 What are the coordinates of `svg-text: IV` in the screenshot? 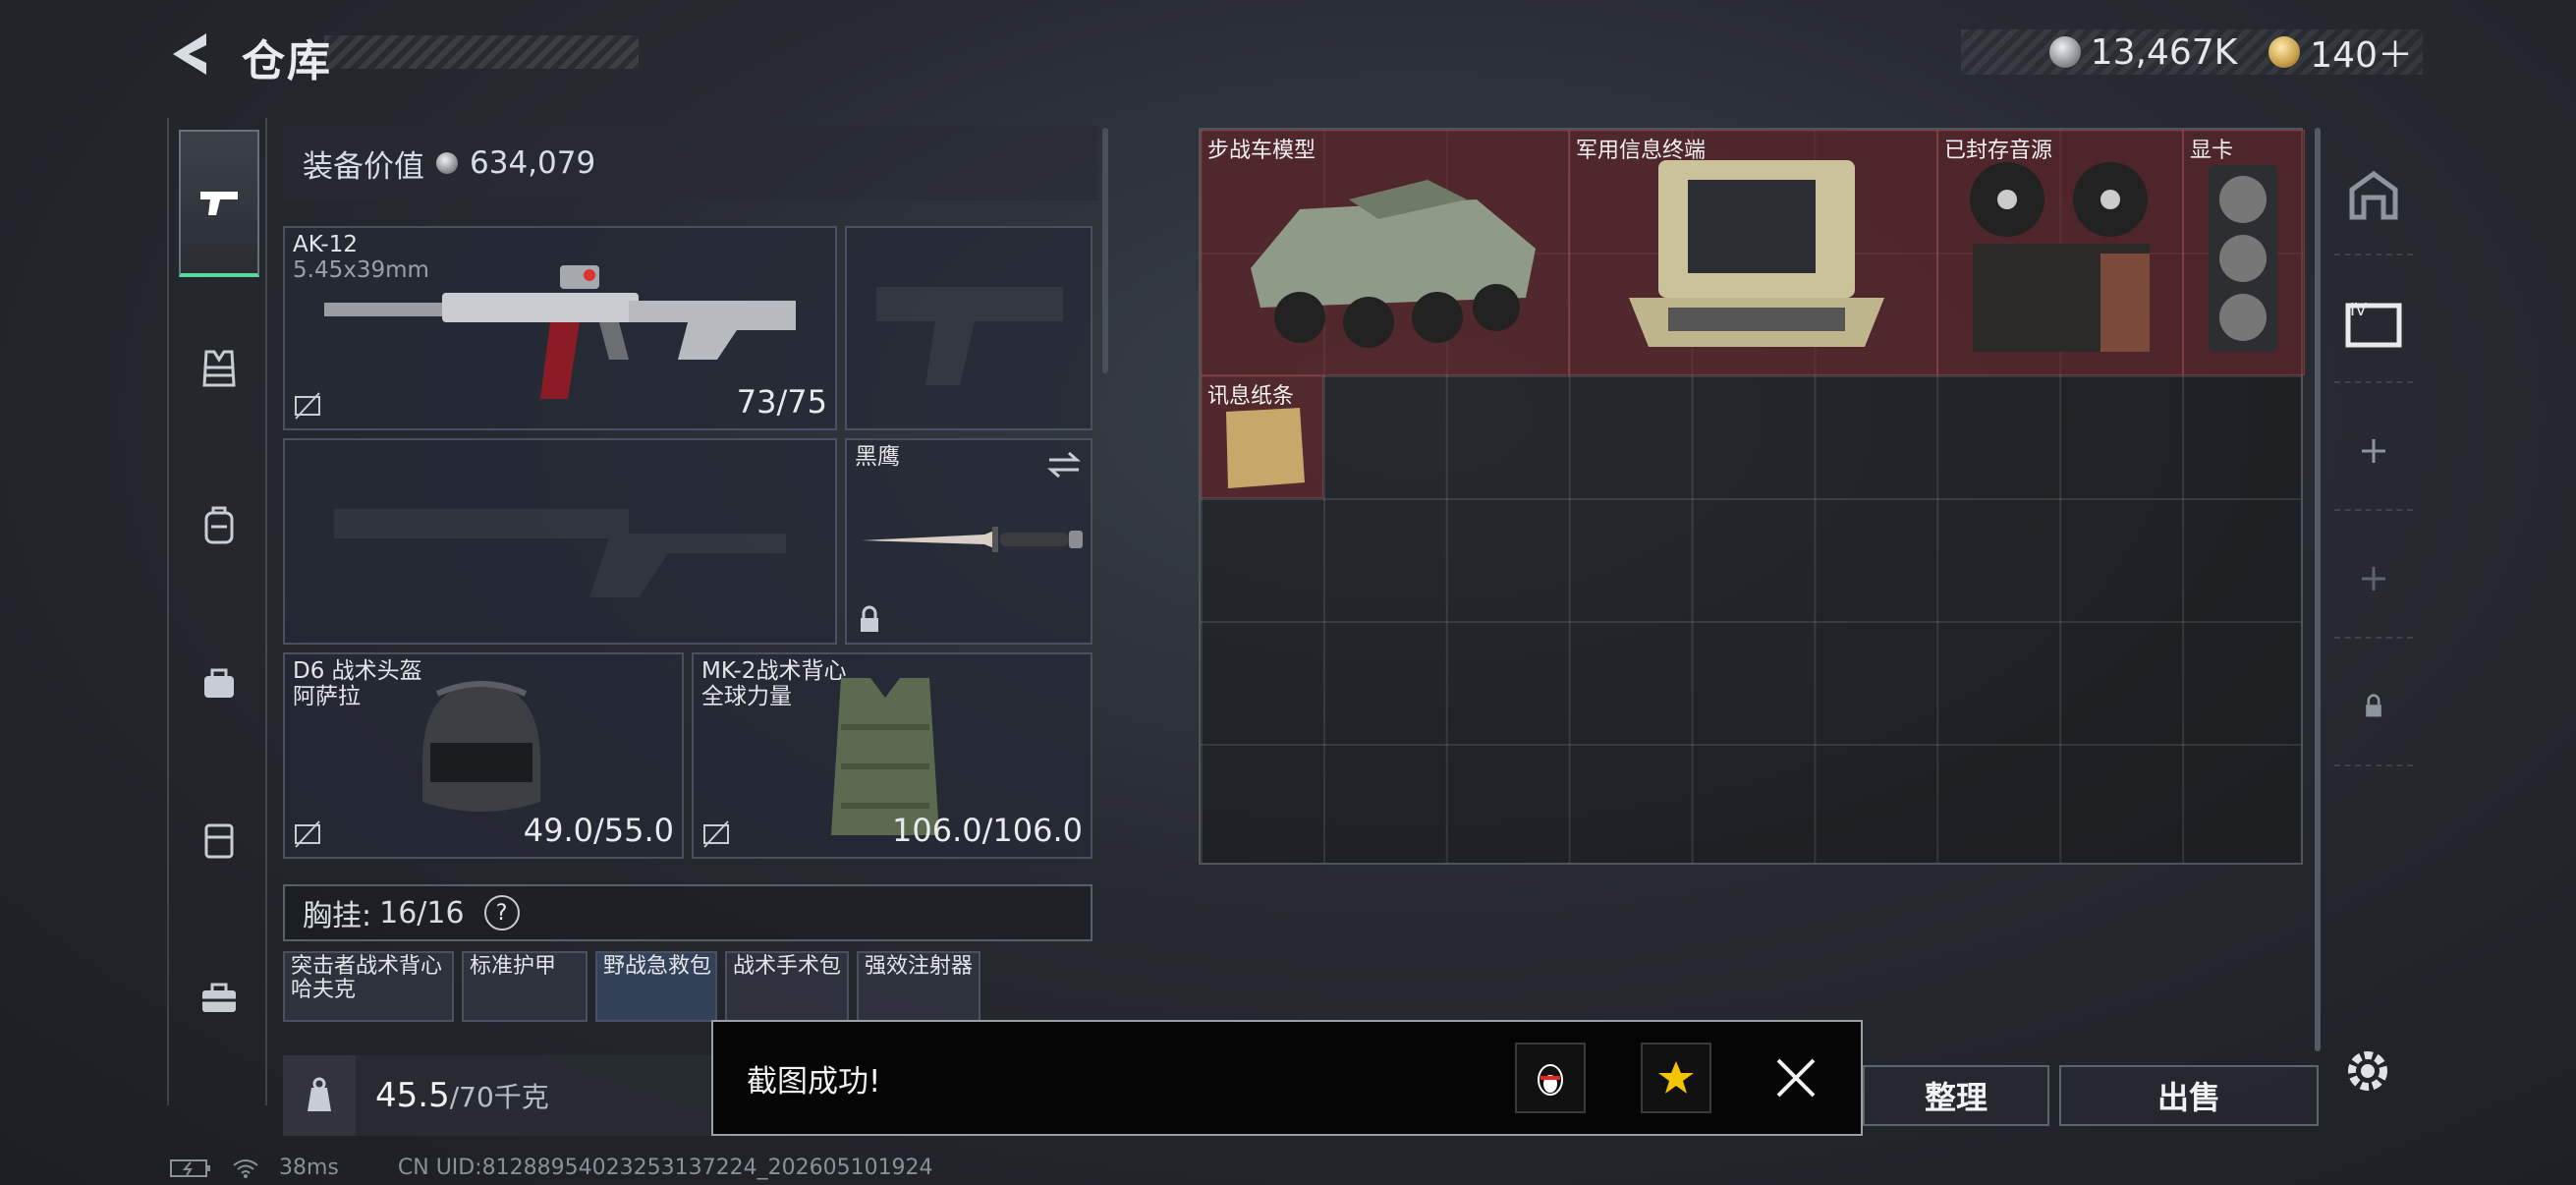 It's located at (2358, 310).